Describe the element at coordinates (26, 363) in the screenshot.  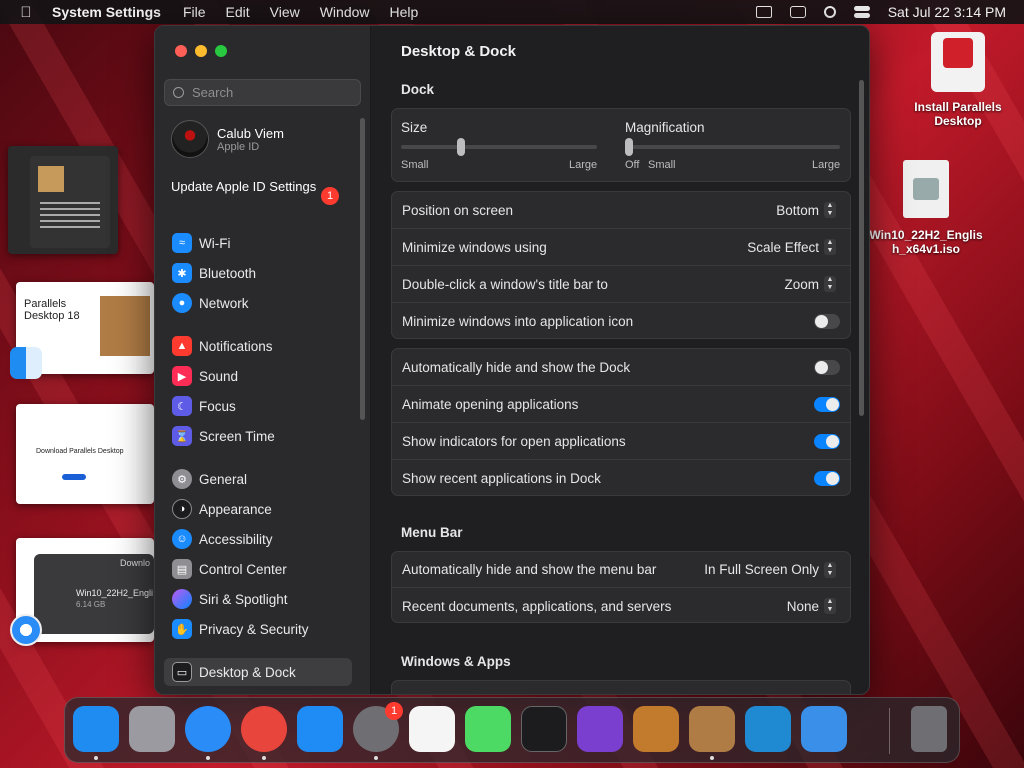
I see `finder-icon` at that location.